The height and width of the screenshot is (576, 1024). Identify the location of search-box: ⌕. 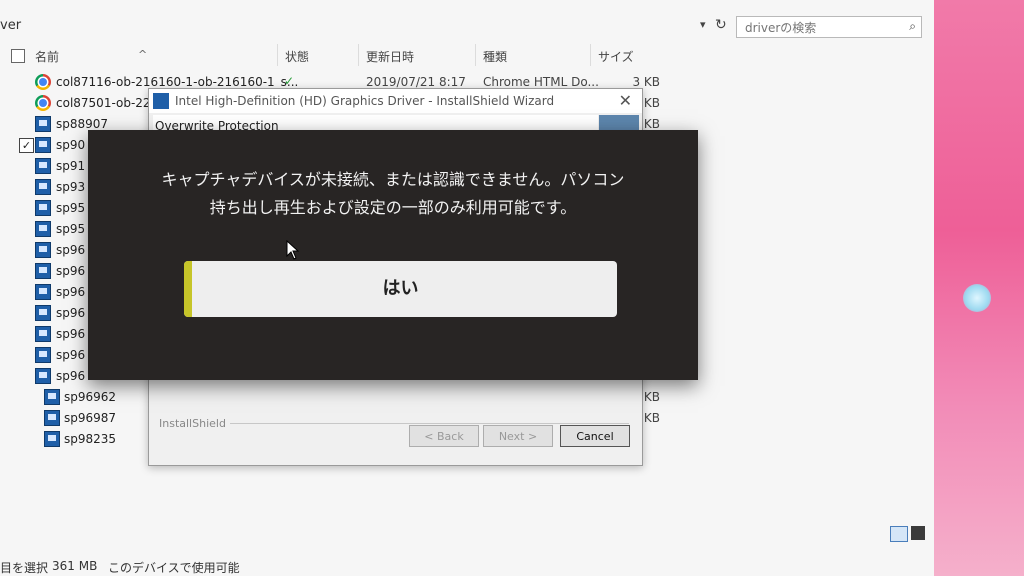
(829, 27).